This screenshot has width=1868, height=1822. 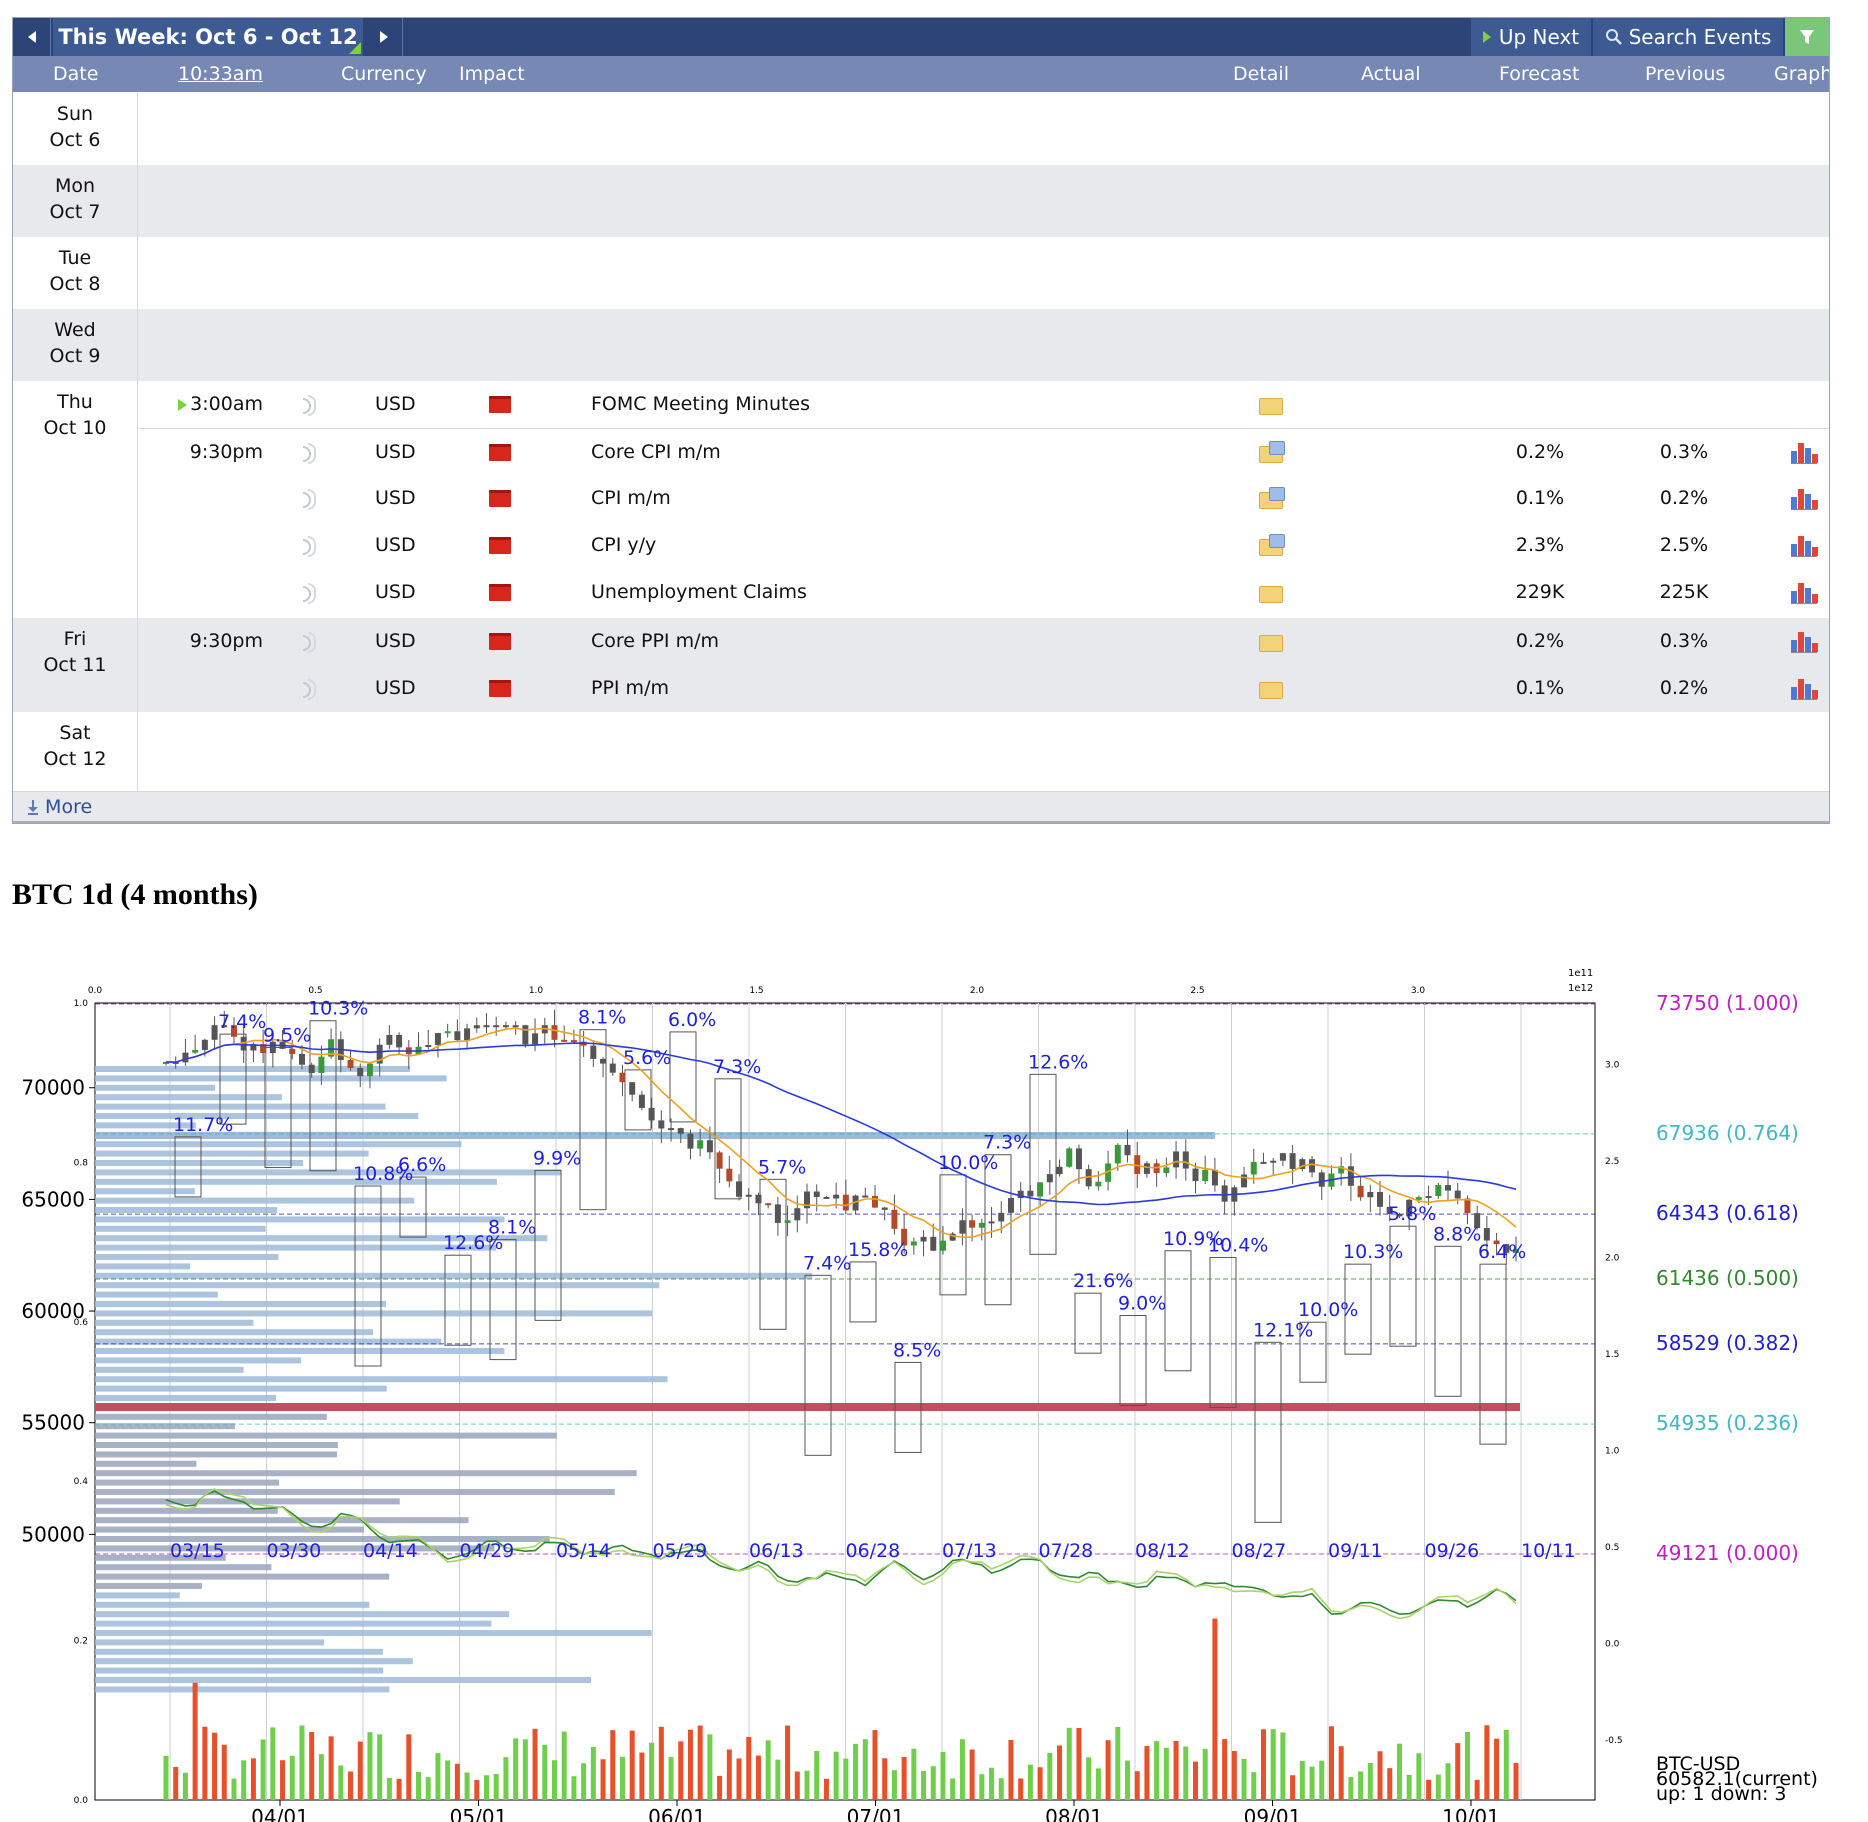 What do you see at coordinates (1540, 452) in the screenshot?
I see `event-forecast: 0.2%` at bounding box center [1540, 452].